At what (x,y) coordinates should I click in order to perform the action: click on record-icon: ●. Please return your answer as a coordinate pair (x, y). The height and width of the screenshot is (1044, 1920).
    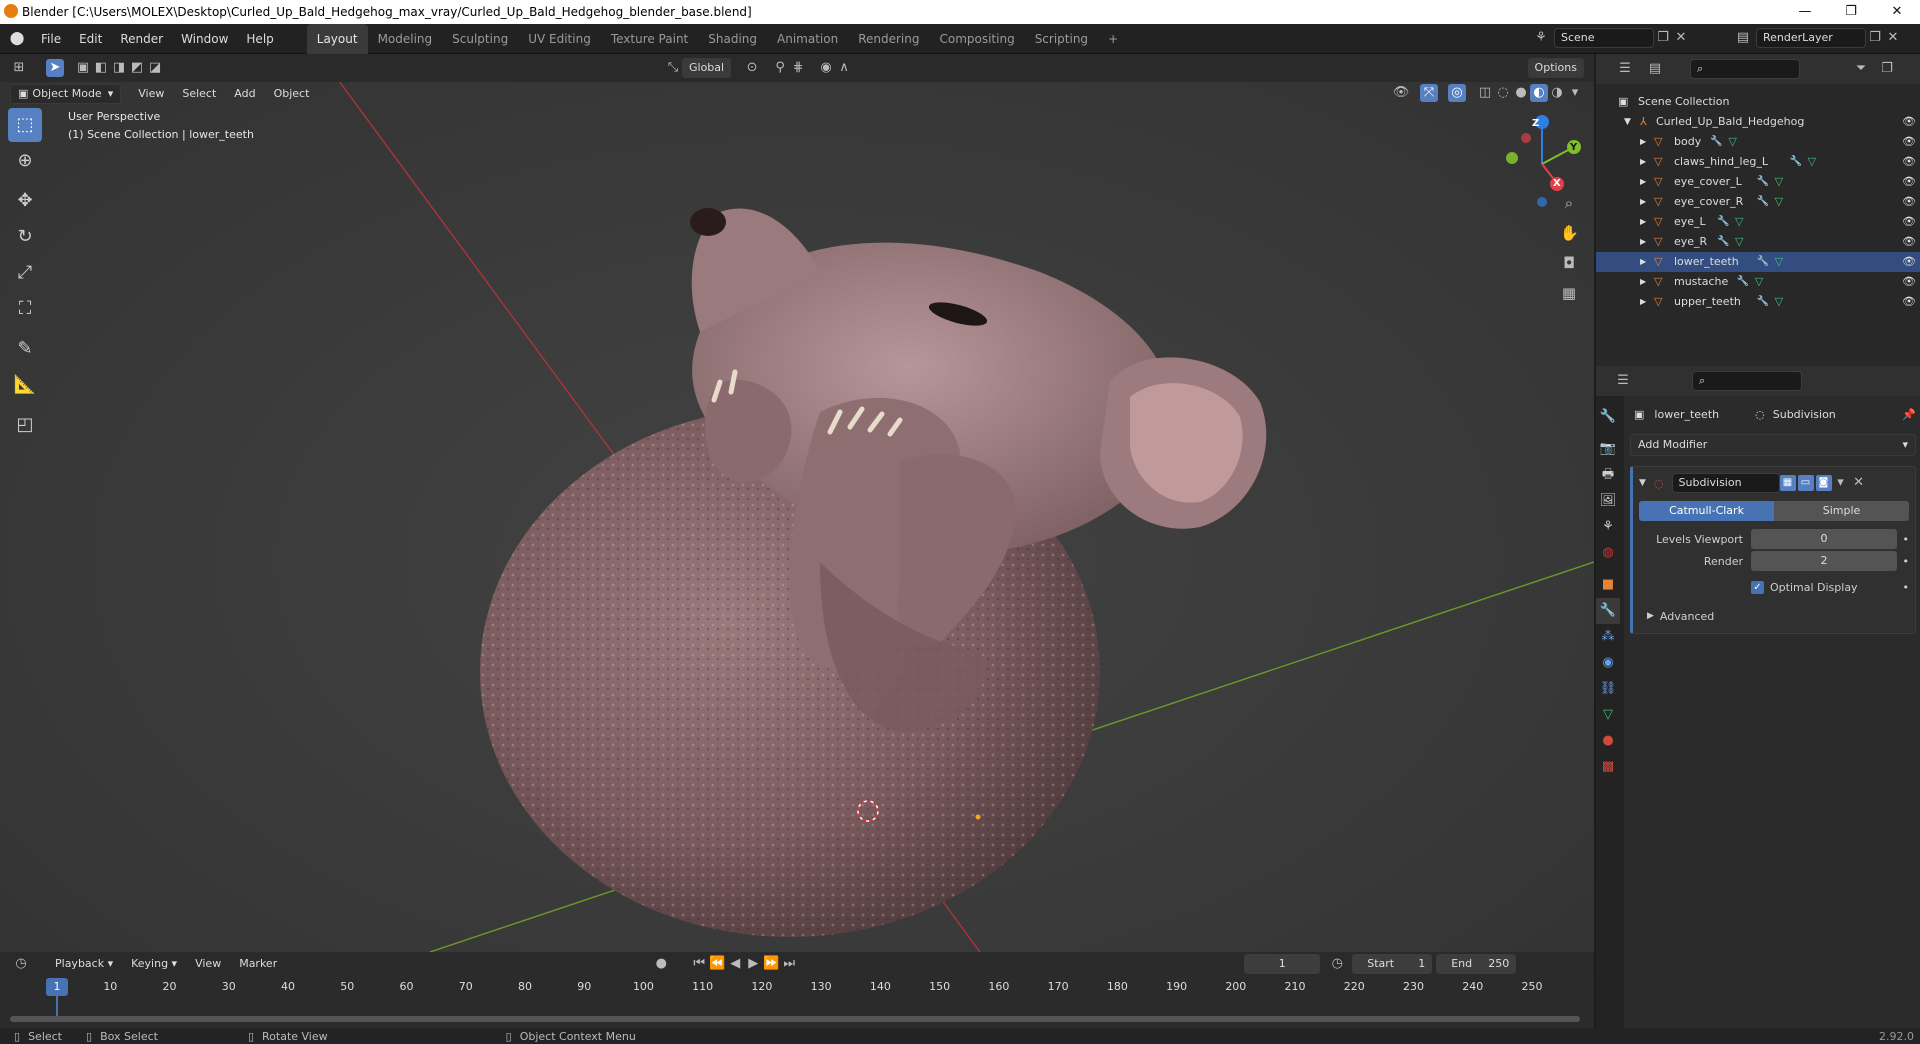
    Looking at the image, I should click on (661, 964).